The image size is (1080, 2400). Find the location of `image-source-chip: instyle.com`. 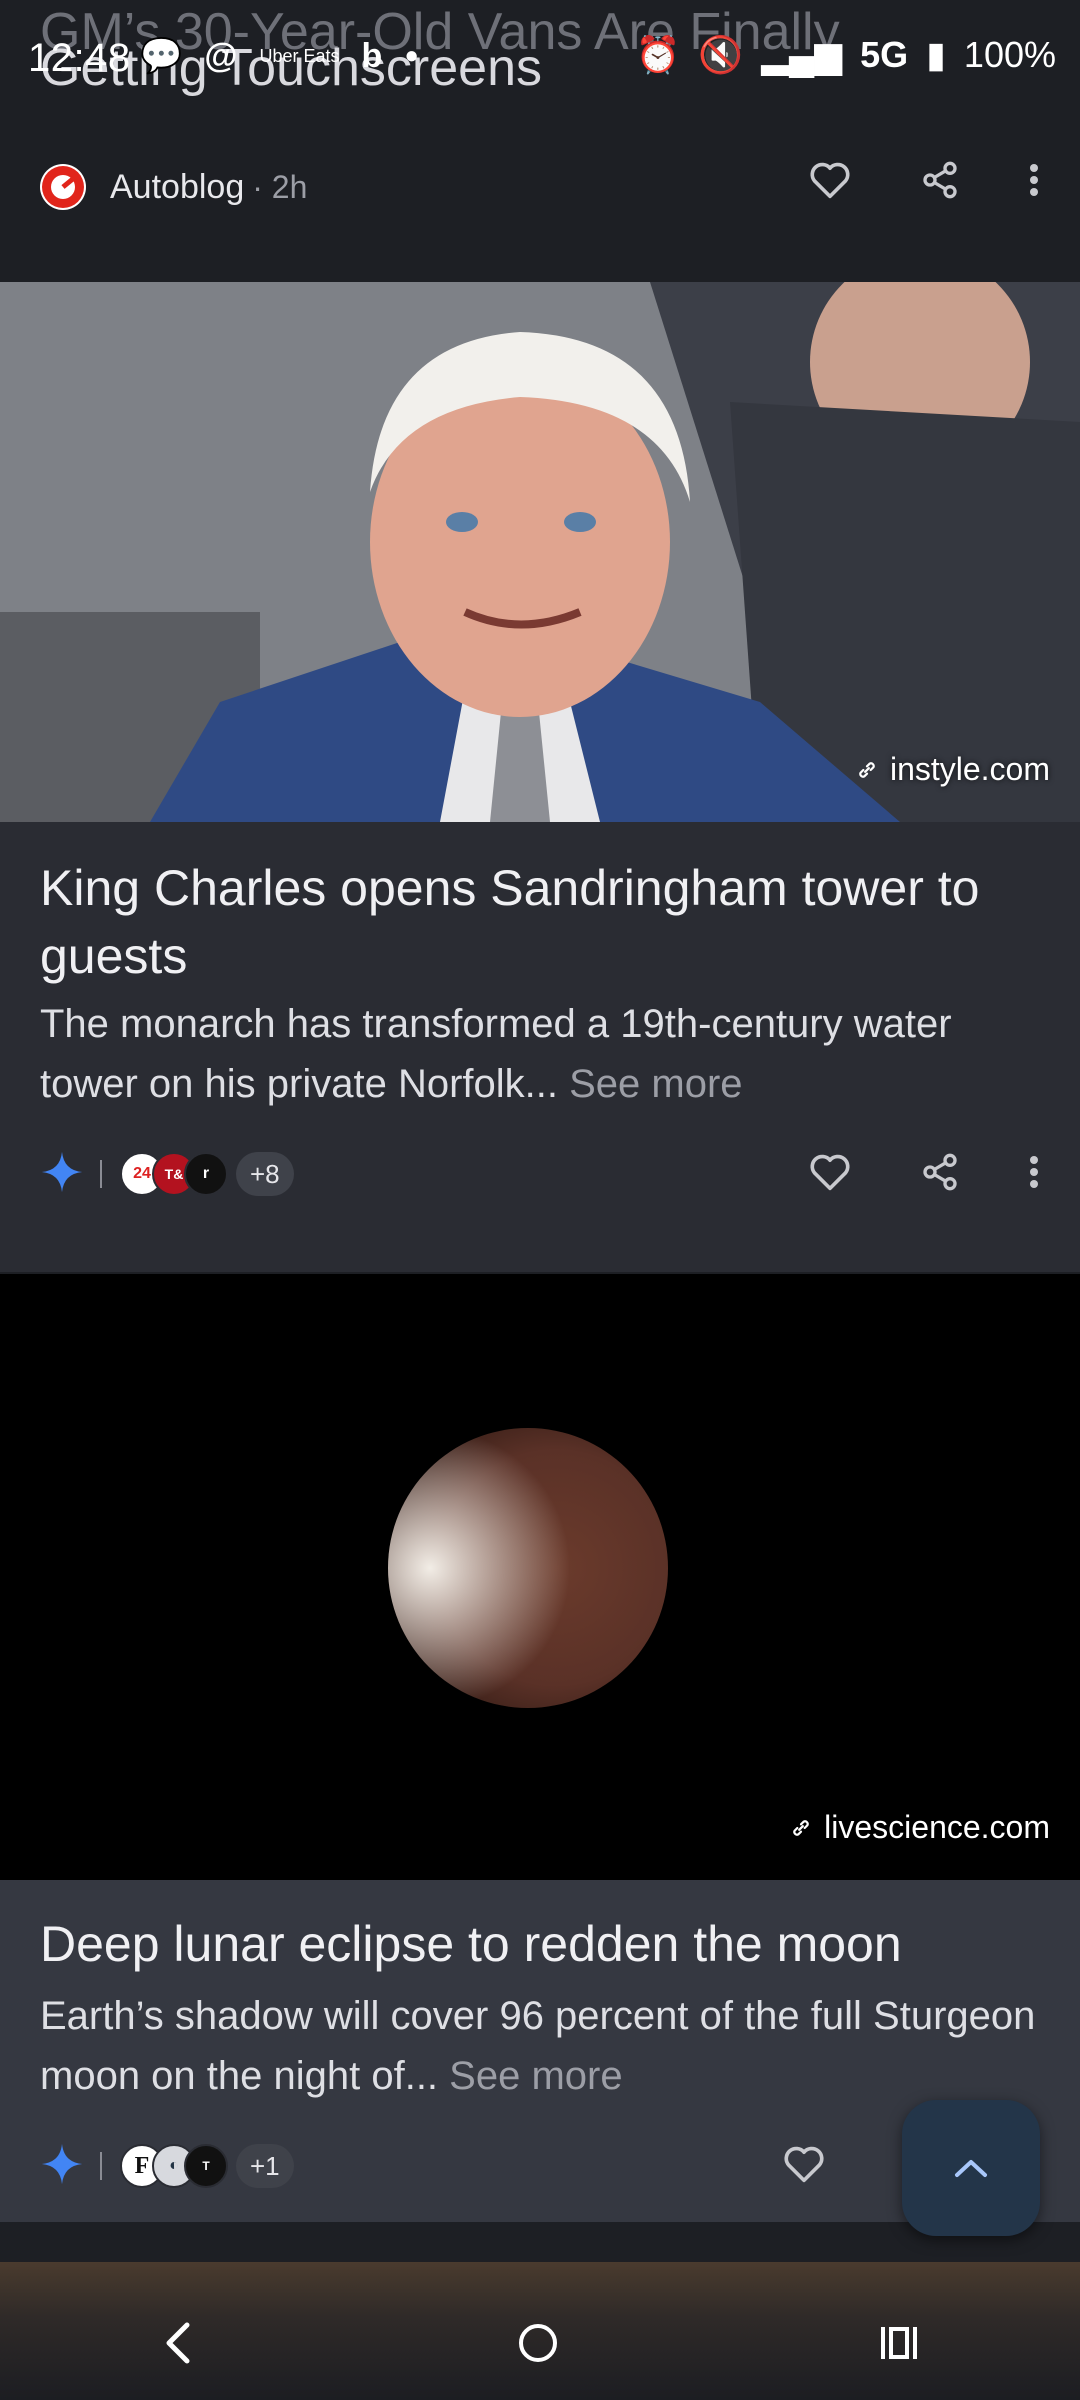

image-source-chip: instyle.com is located at coordinates (953, 769).